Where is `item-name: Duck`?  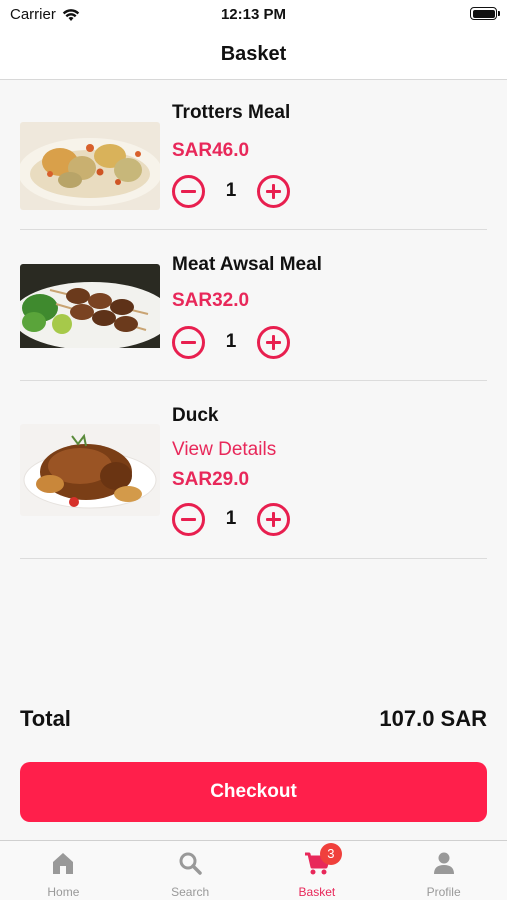
item-name: Duck is located at coordinates (195, 415).